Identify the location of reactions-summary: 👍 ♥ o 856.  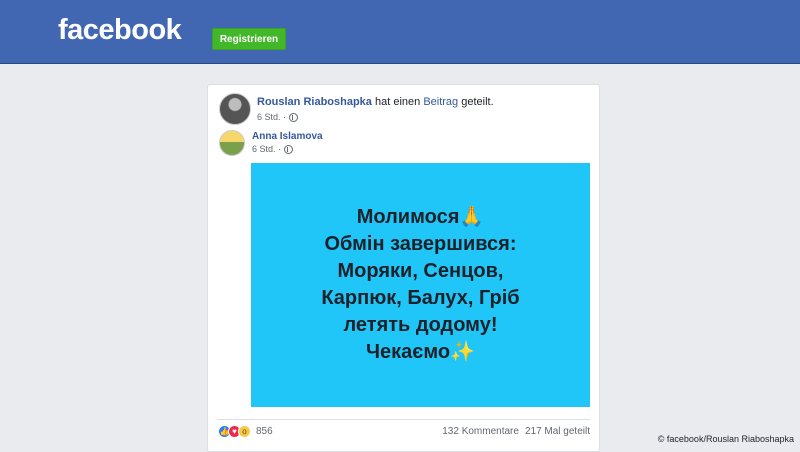
(245, 431).